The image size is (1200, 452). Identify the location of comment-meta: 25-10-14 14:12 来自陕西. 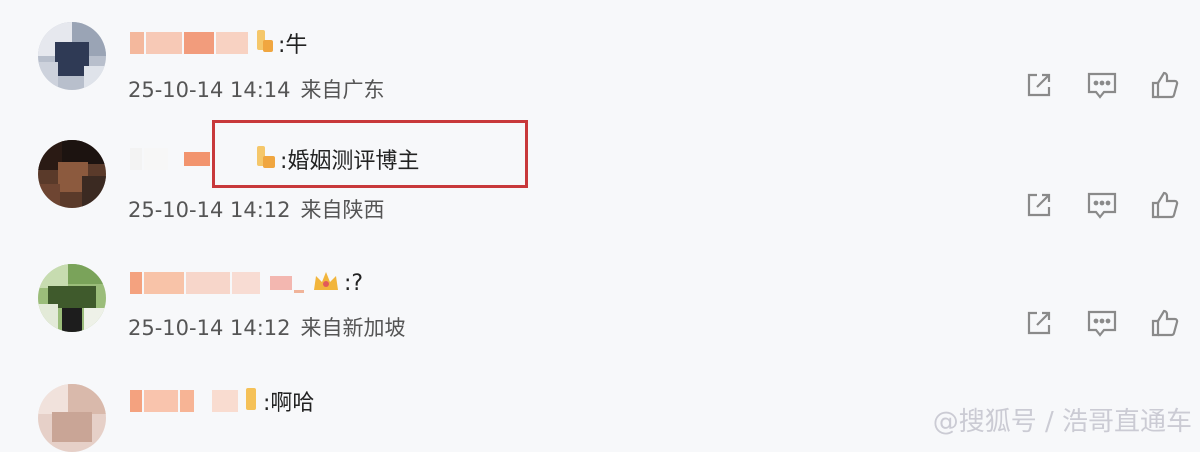
(256, 209).